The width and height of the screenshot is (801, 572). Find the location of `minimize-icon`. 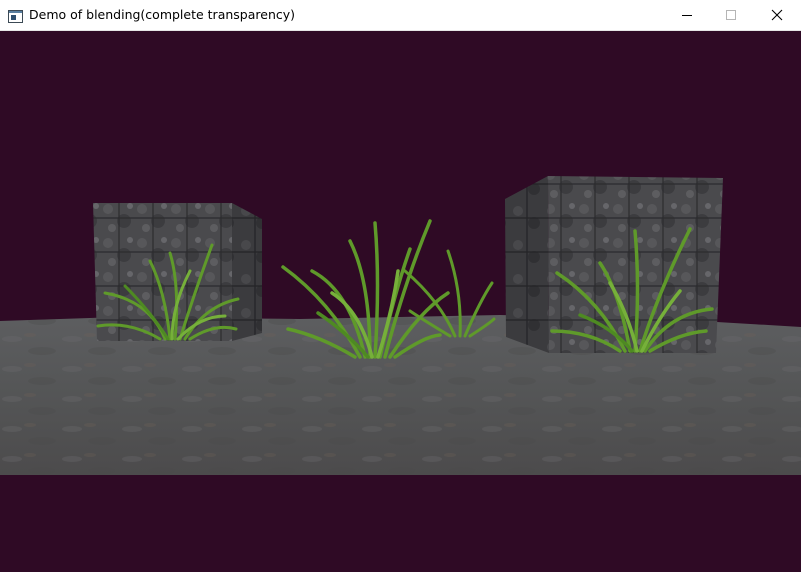

minimize-icon is located at coordinates (687, 15).